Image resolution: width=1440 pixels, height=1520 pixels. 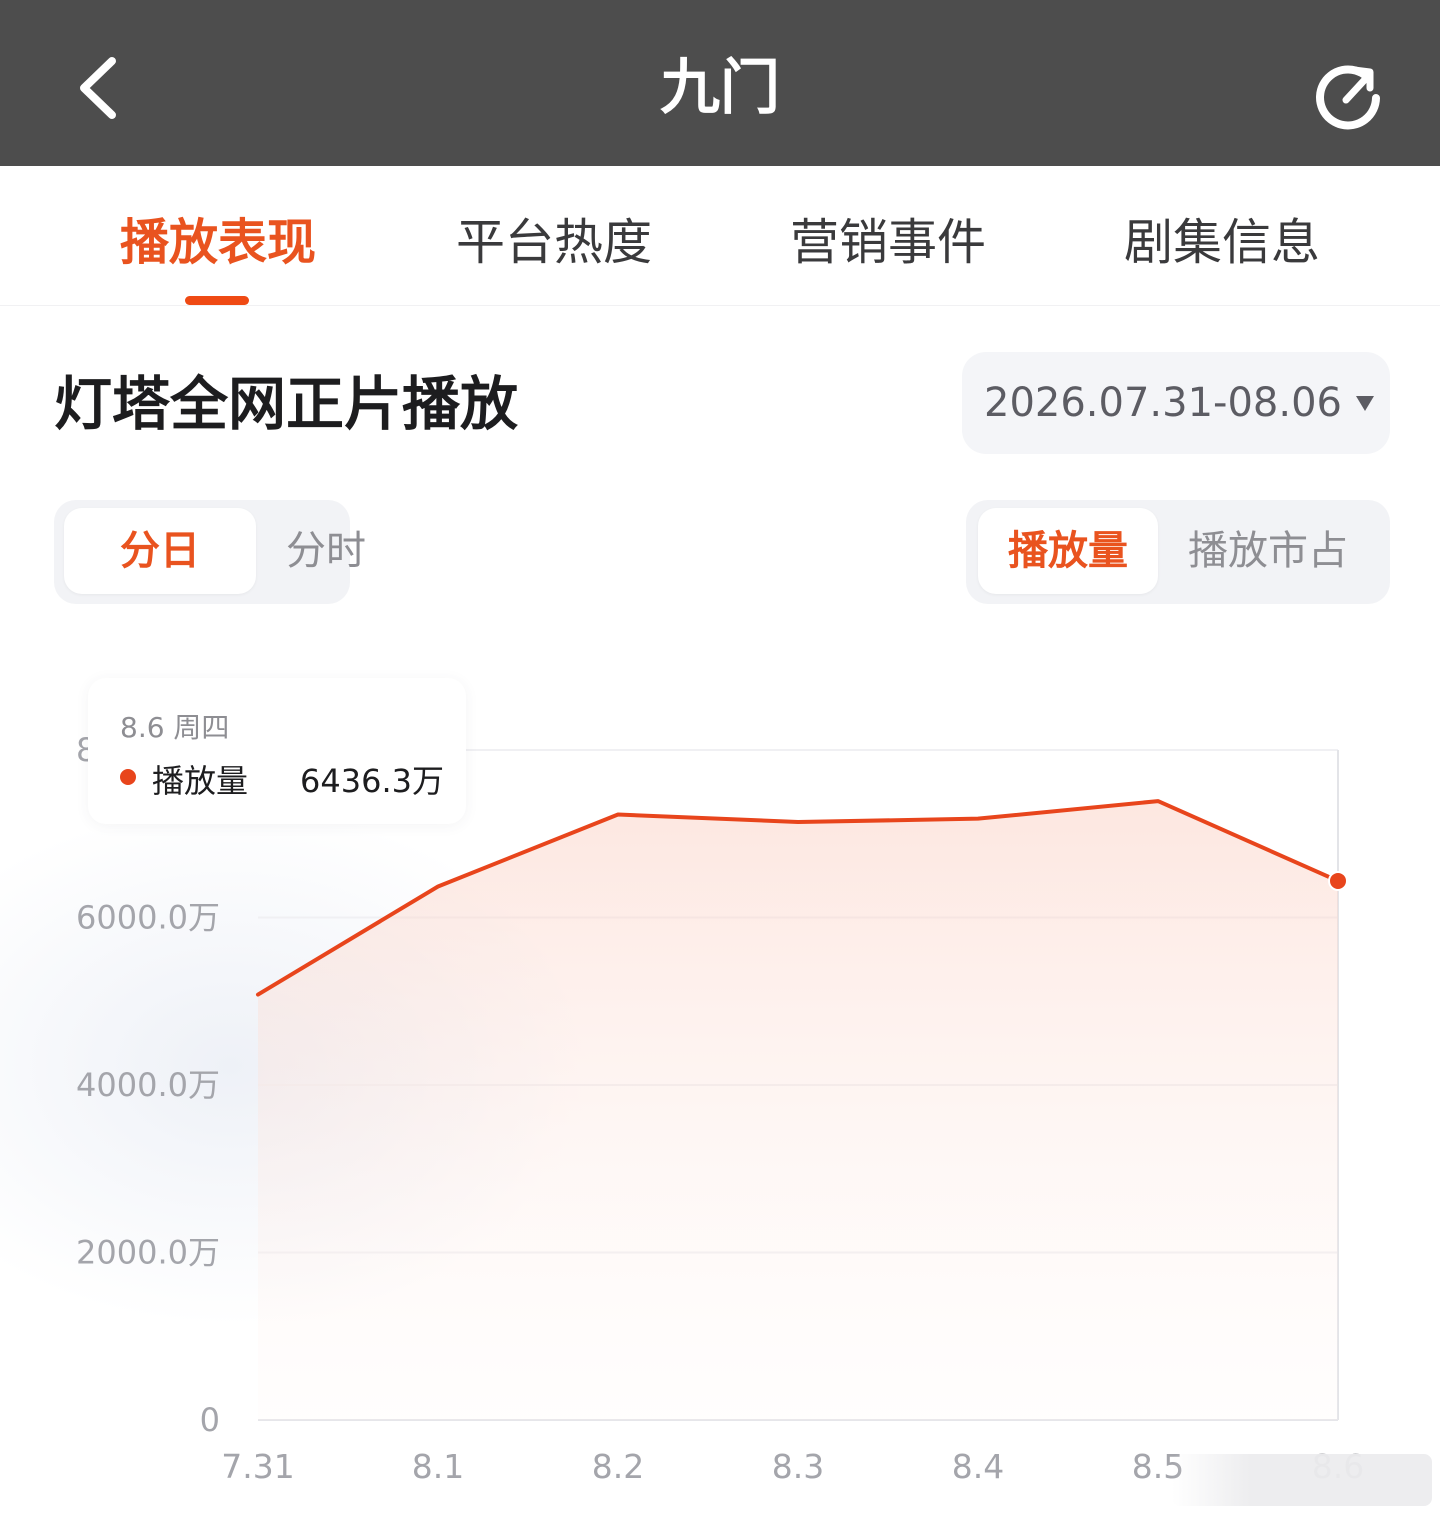 What do you see at coordinates (257, 1466) in the screenshot?
I see `x-tick-label: 7.31` at bounding box center [257, 1466].